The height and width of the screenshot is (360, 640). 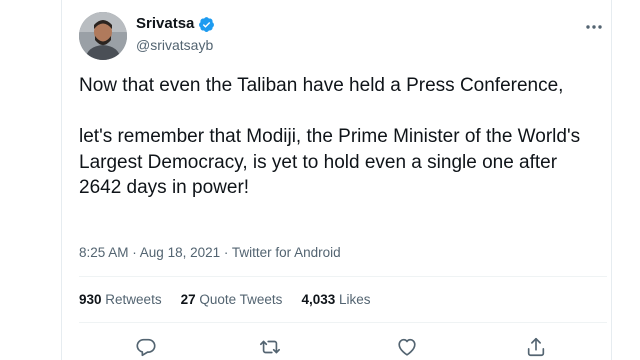 I want to click on retweets-count: 930, so click(x=90, y=299).